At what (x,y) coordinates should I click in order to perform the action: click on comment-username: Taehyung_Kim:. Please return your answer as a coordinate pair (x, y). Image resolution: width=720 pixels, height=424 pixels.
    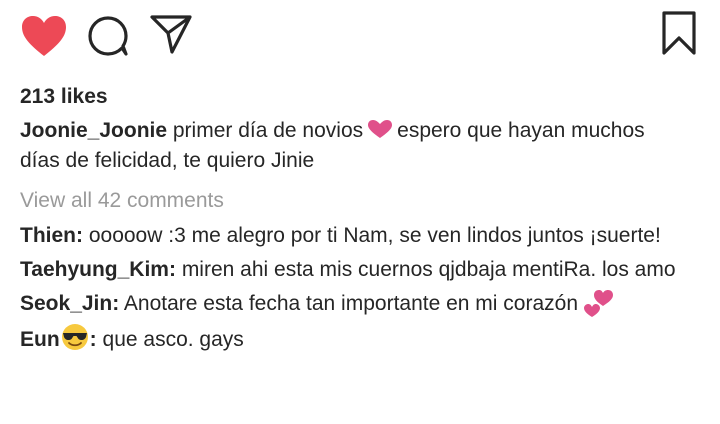
    Looking at the image, I should click on (98, 269).